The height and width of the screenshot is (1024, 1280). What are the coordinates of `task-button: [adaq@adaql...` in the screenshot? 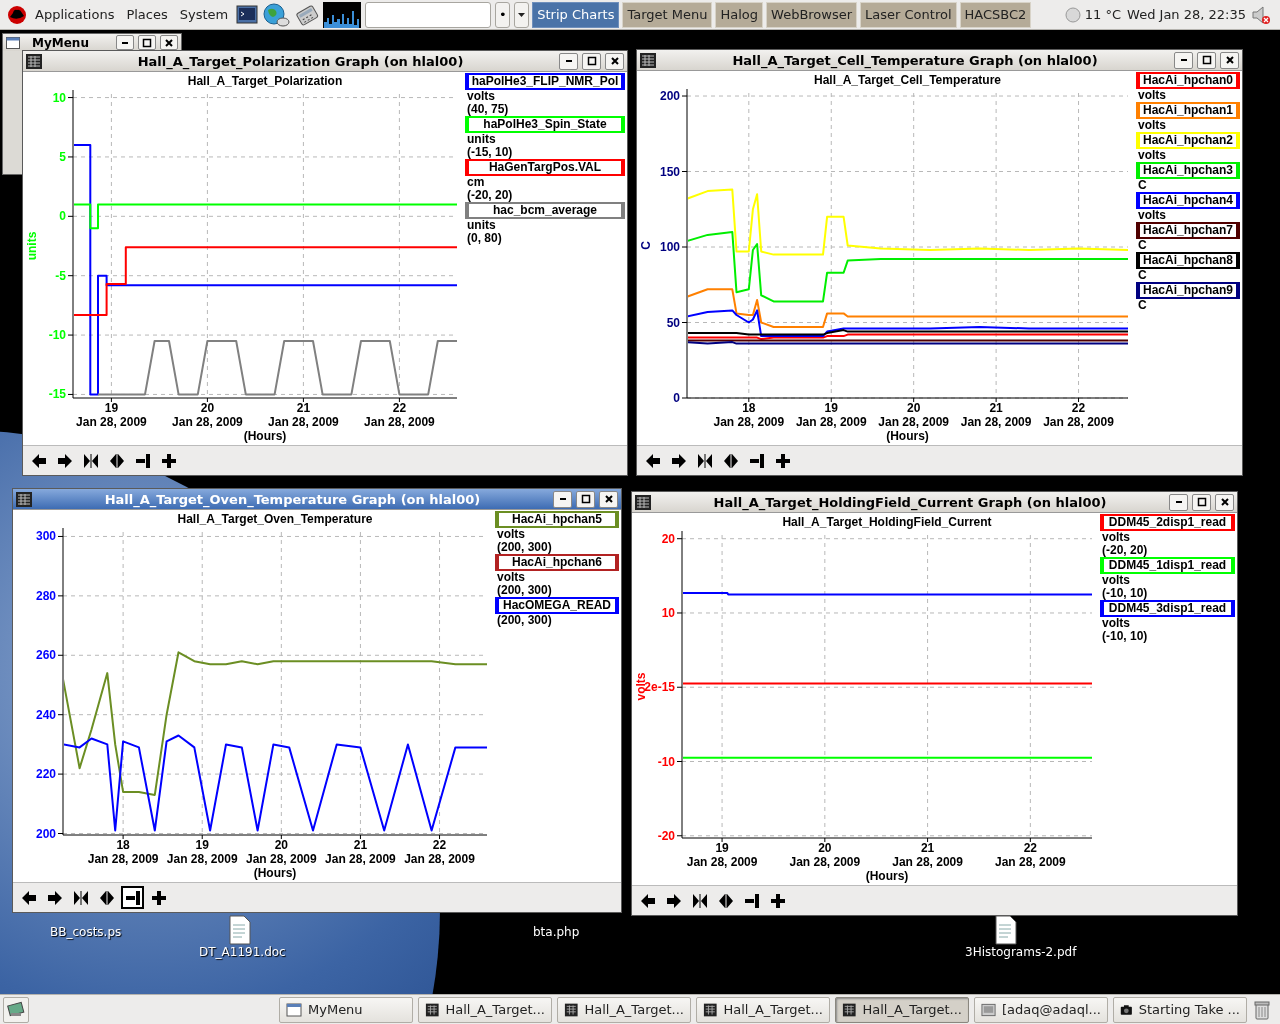 It's located at (1041, 1009).